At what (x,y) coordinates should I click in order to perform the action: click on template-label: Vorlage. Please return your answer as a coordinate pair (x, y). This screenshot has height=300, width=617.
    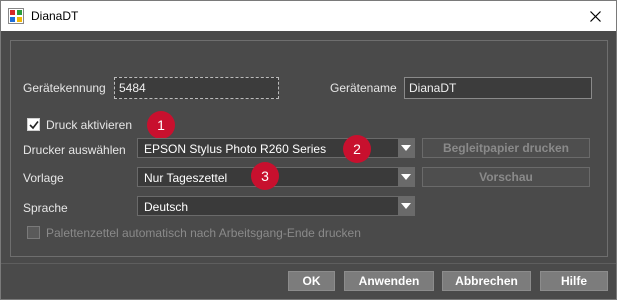
    Looking at the image, I should click on (43, 178).